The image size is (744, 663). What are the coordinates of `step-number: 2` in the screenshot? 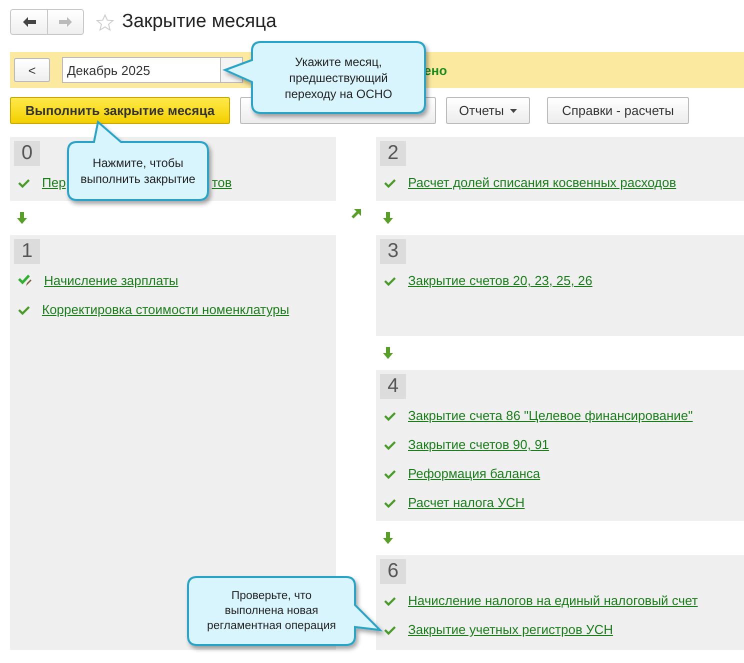 It's located at (393, 153).